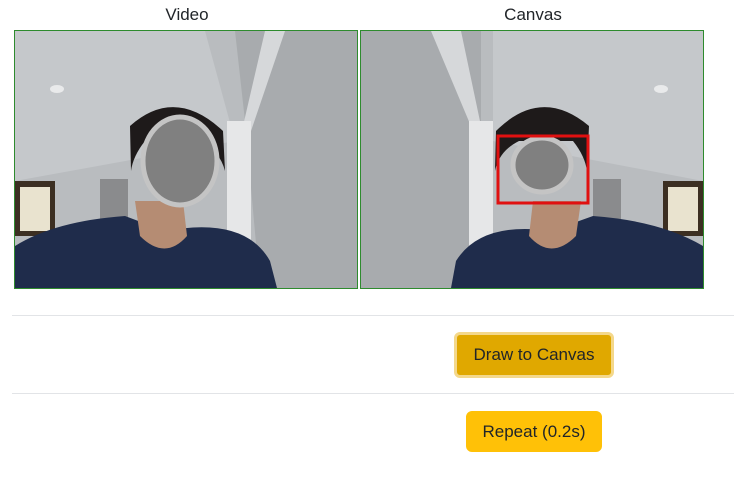 The image size is (734, 479). I want to click on canvas-label: Canvas, so click(533, 14).